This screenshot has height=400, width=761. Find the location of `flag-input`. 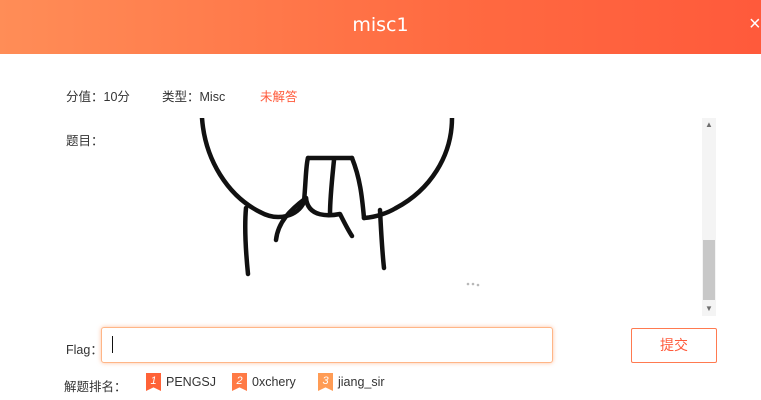

flag-input is located at coordinates (327, 345).